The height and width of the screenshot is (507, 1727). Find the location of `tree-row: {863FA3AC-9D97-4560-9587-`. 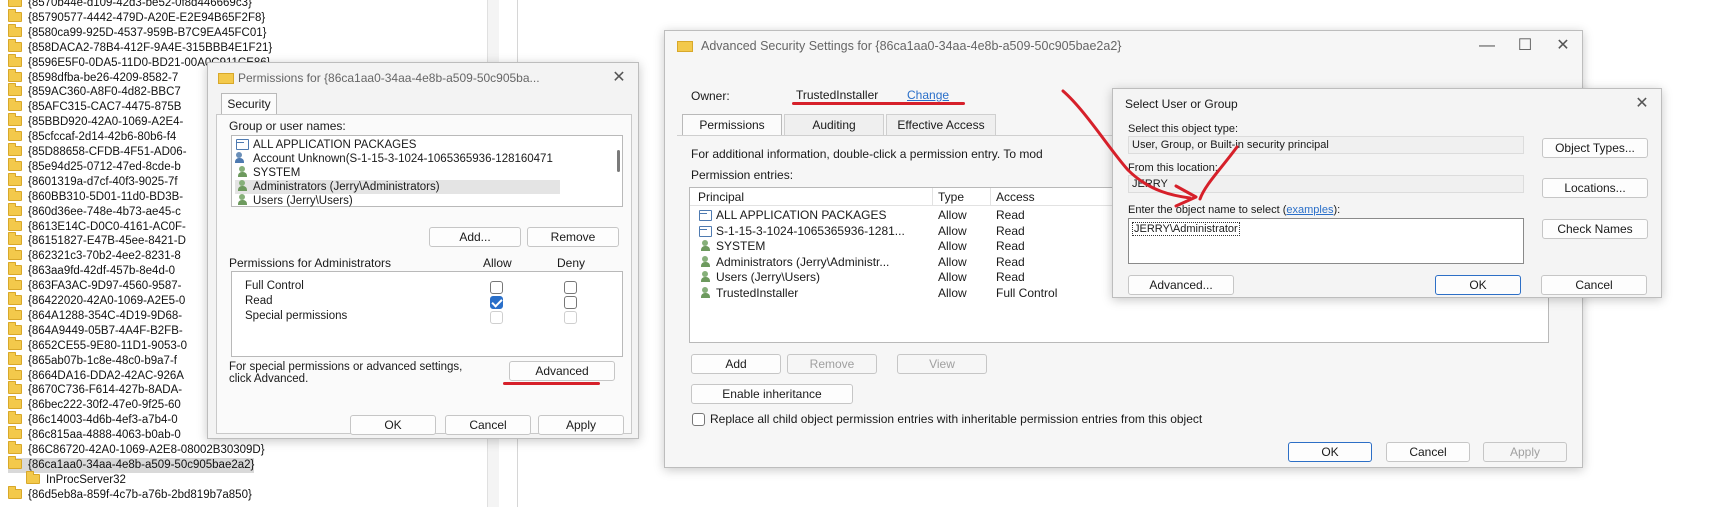

tree-row: {863FA3AC-9D97-4560-9587- is located at coordinates (95, 285).